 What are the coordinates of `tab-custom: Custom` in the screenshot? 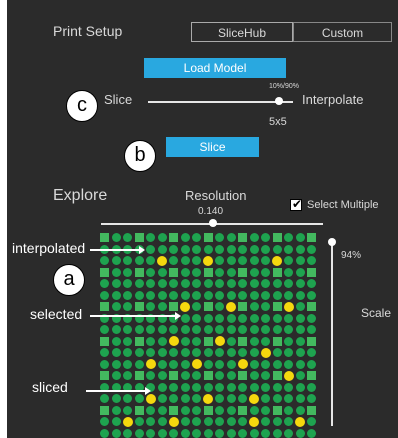 It's located at (342, 32).